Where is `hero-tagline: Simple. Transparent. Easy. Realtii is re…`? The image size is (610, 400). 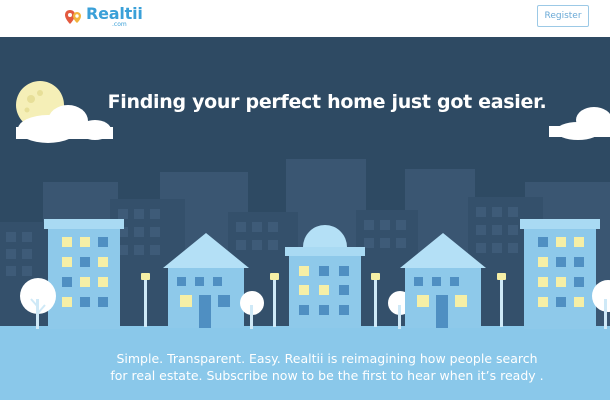 hero-tagline: Simple. Transparent. Easy. Realtii is re… is located at coordinates (305, 367).